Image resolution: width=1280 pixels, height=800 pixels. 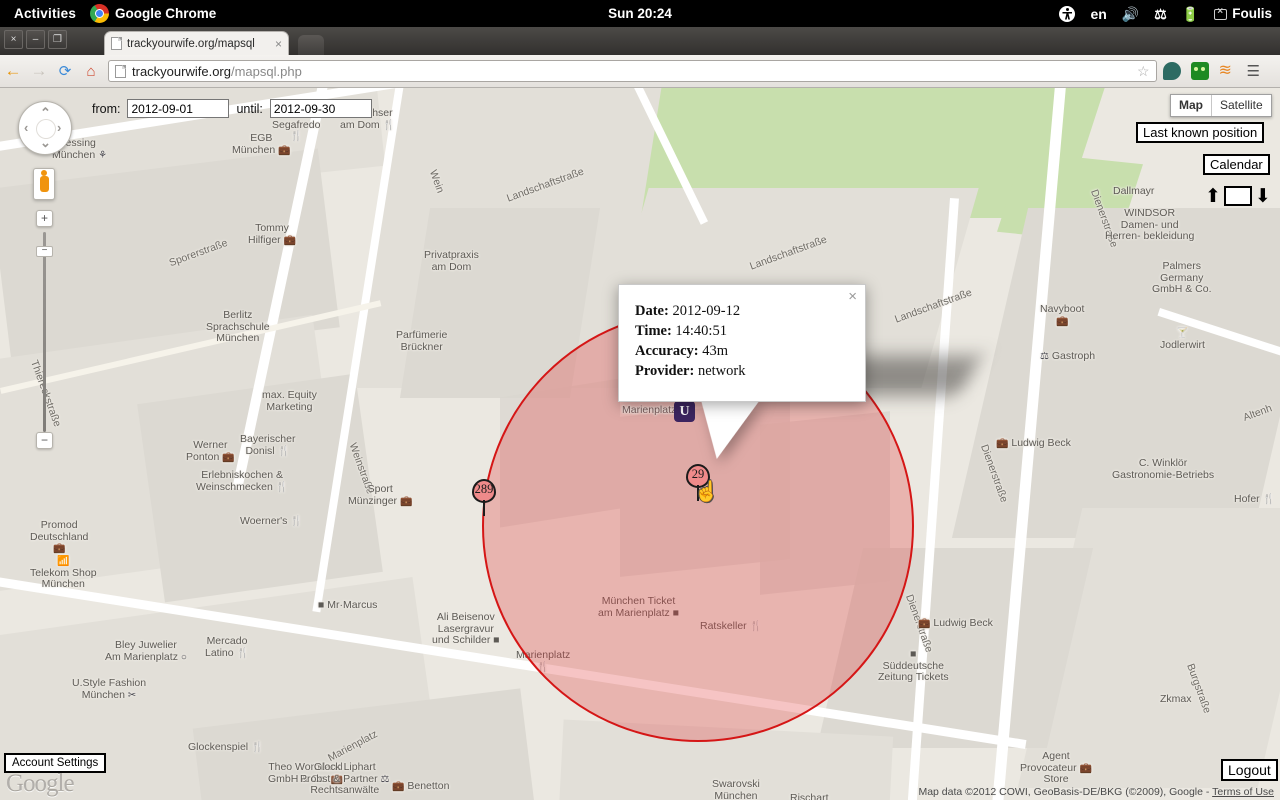 What do you see at coordinates (1241, 105) in the screenshot?
I see `map-type-satellite-button: Satellite` at bounding box center [1241, 105].